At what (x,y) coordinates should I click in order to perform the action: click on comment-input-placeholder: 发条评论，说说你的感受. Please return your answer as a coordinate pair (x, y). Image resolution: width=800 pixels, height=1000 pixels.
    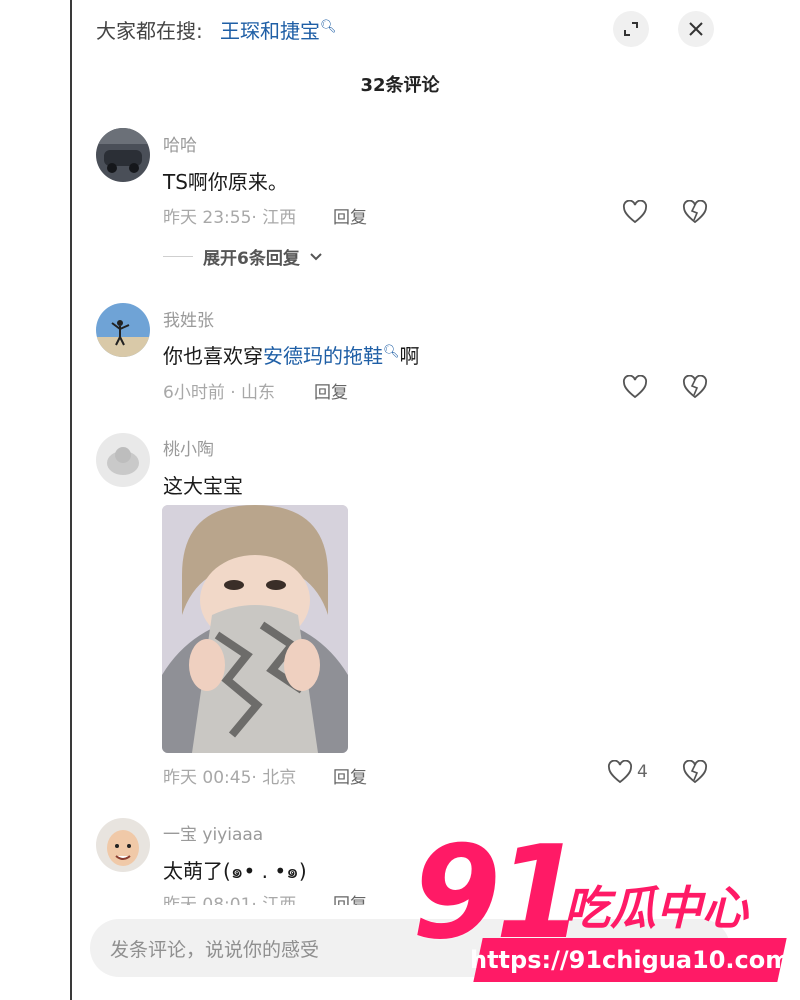
    Looking at the image, I should click on (215, 950).